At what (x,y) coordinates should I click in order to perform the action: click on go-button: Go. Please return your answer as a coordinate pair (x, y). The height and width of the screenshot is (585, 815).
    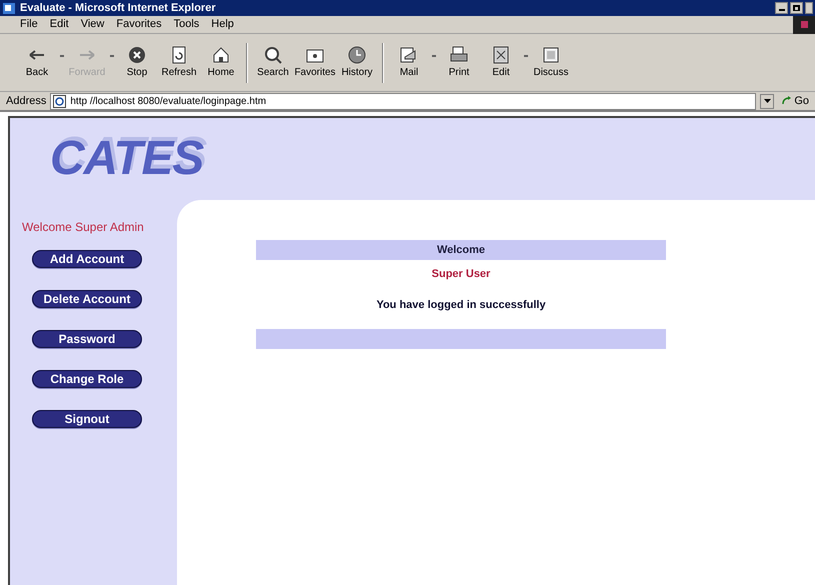
    Looking at the image, I should click on (795, 101).